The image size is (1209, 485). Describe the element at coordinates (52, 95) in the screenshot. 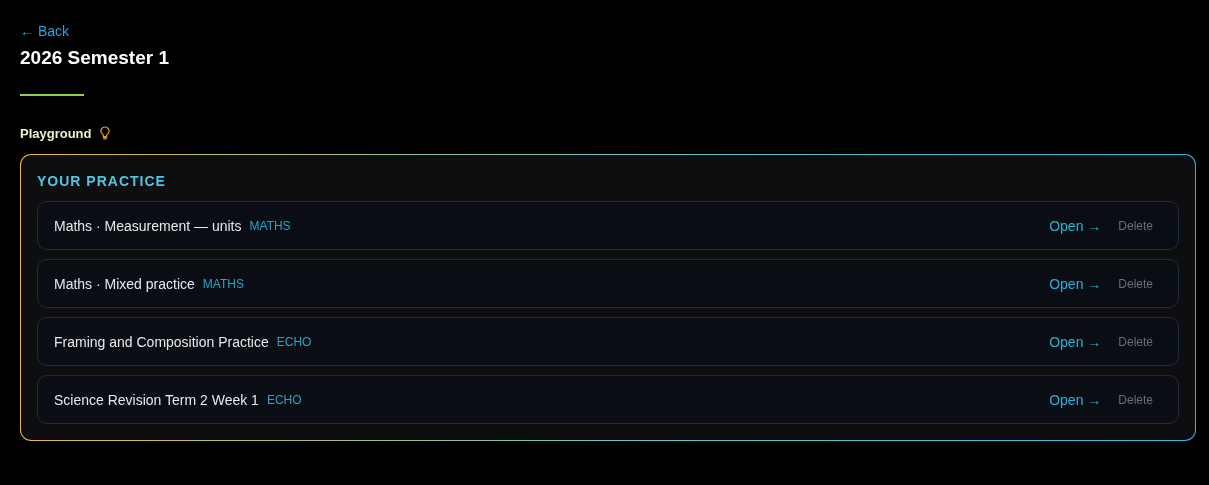

I see `accent-underline` at that location.